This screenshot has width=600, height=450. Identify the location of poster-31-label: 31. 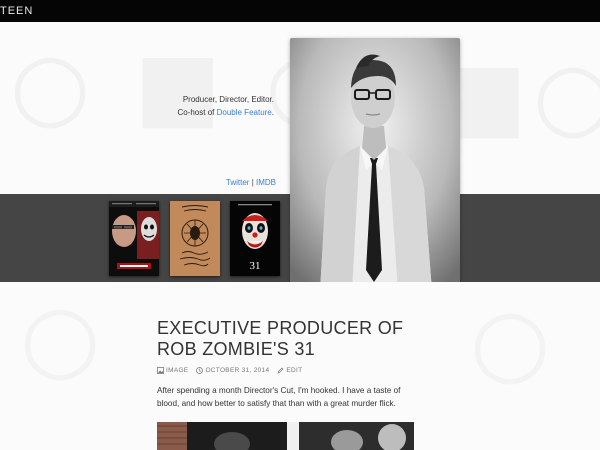
(255, 266).